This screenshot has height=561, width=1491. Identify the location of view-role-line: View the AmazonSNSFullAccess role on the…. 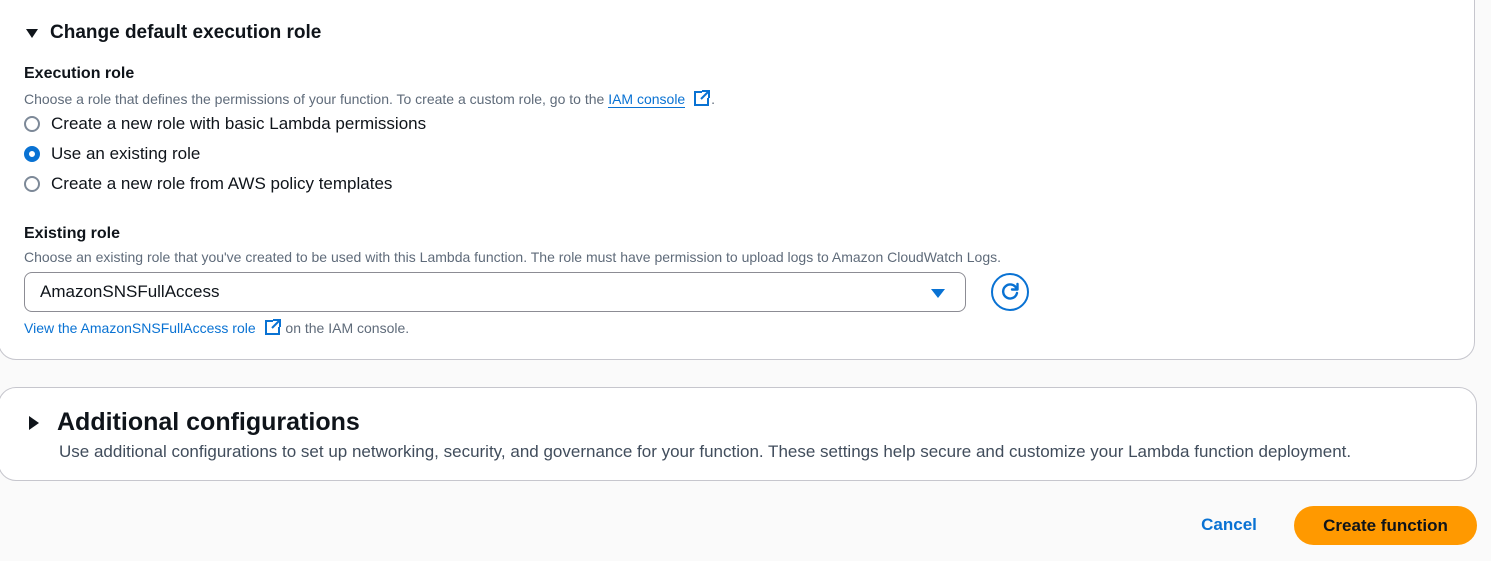
(216, 327).